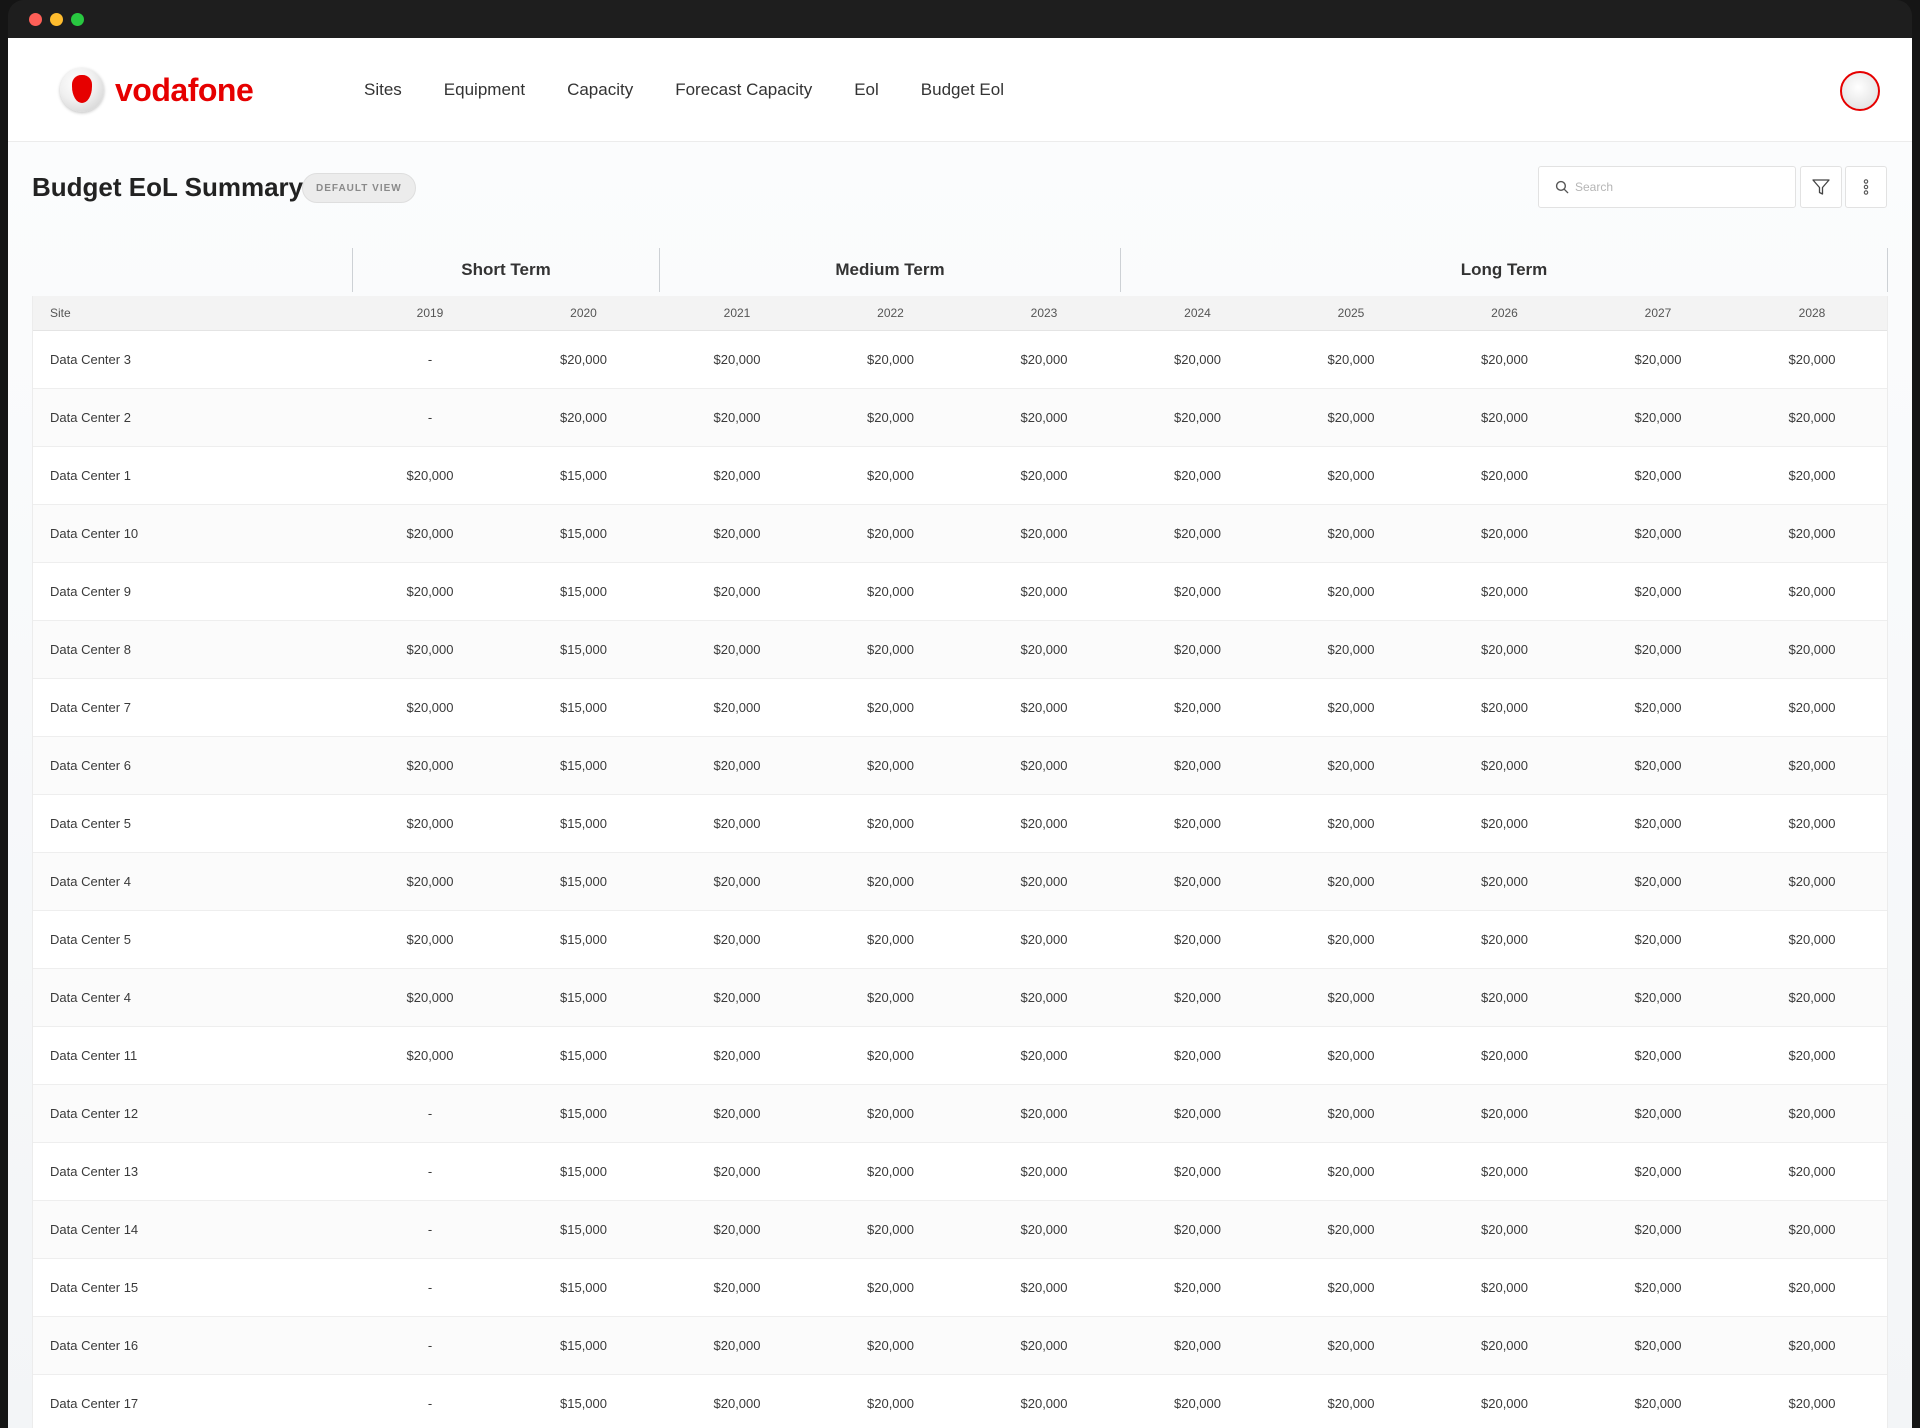 This screenshot has height=1428, width=1920. Describe the element at coordinates (1197, 313) in the screenshot. I see `column-header-year: 2024` at that location.